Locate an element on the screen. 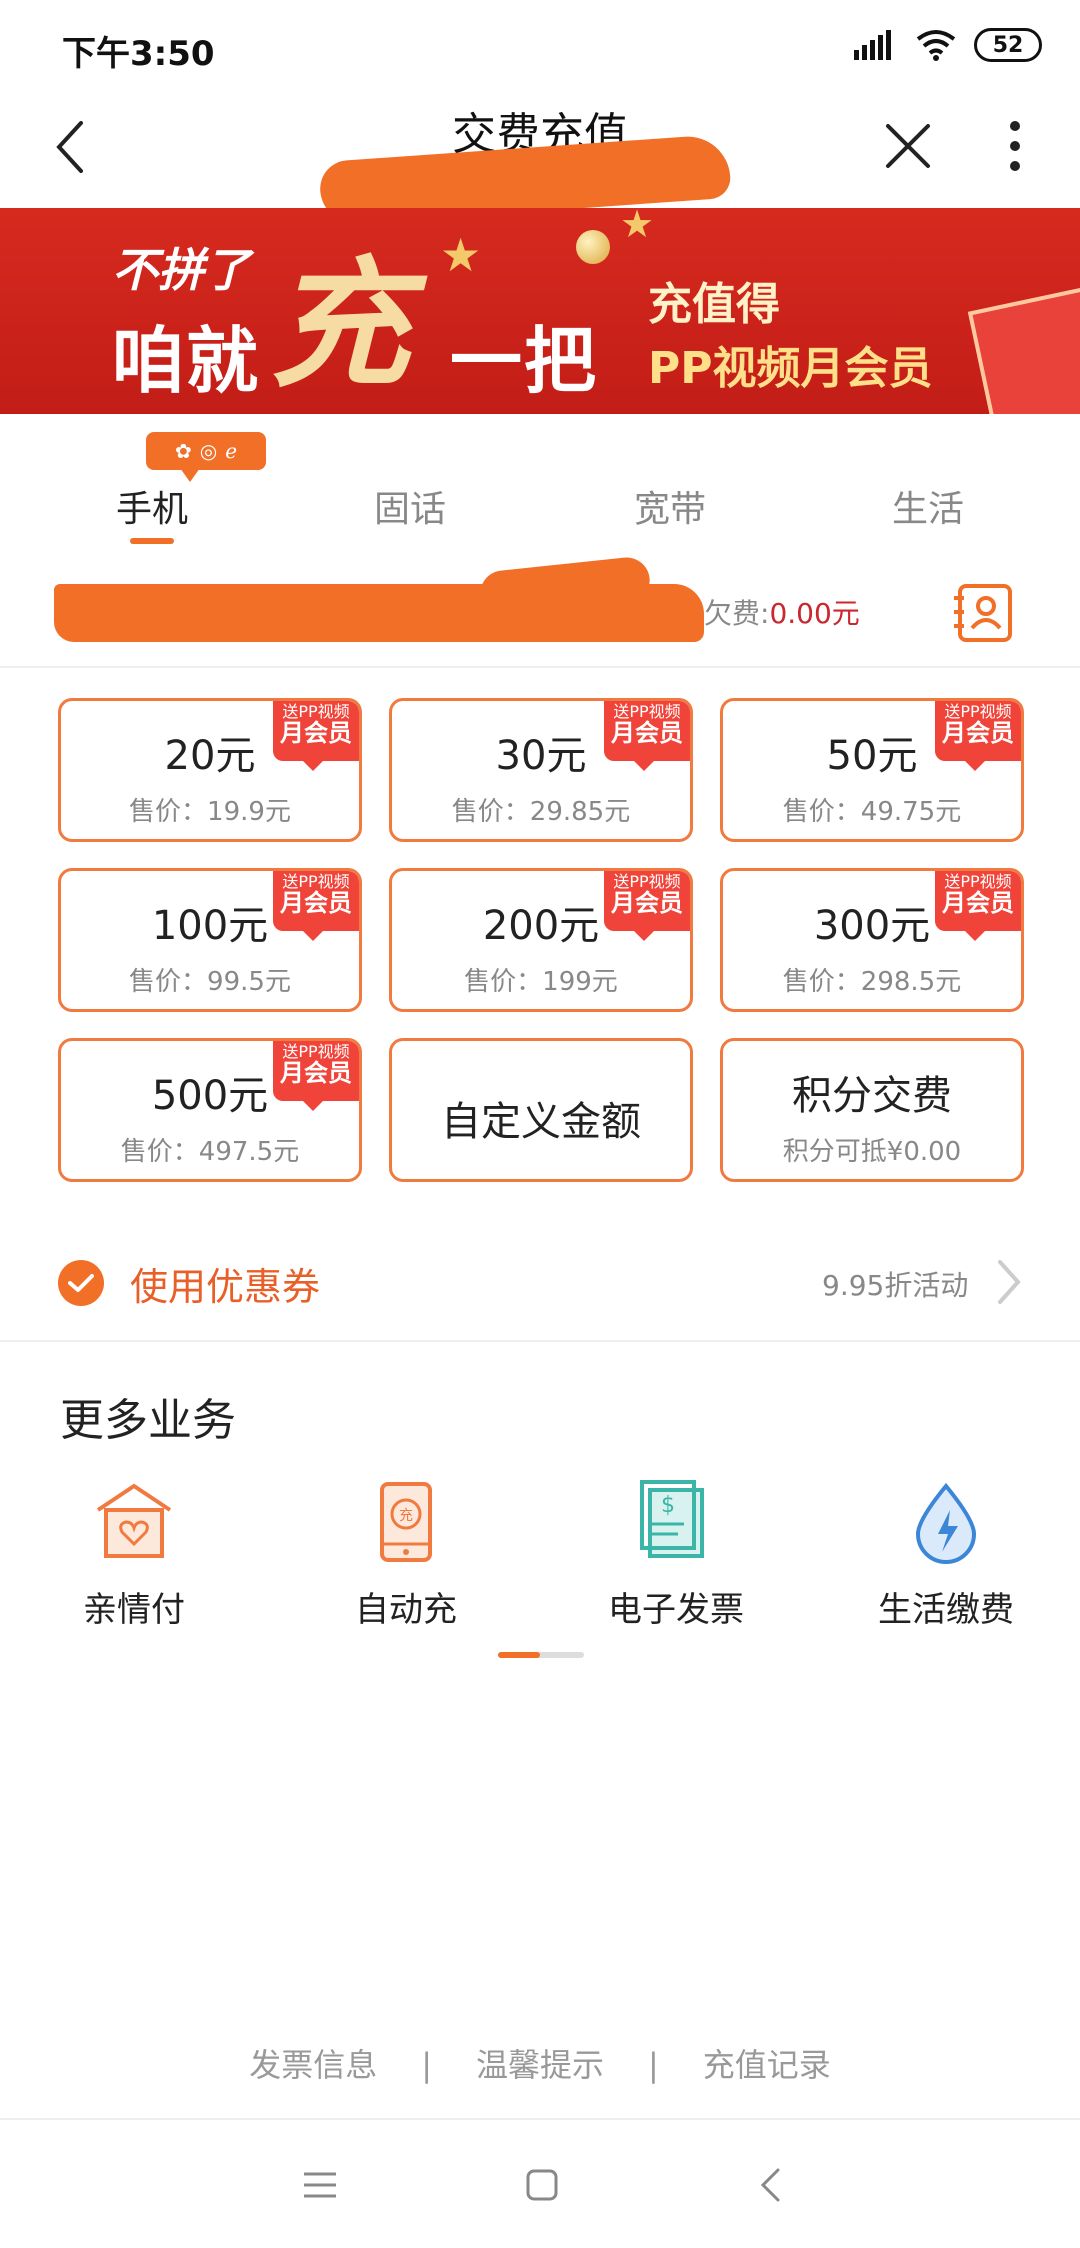 The width and height of the screenshot is (1080, 2248). banner-big-char: 充 is located at coordinates (340, 325).